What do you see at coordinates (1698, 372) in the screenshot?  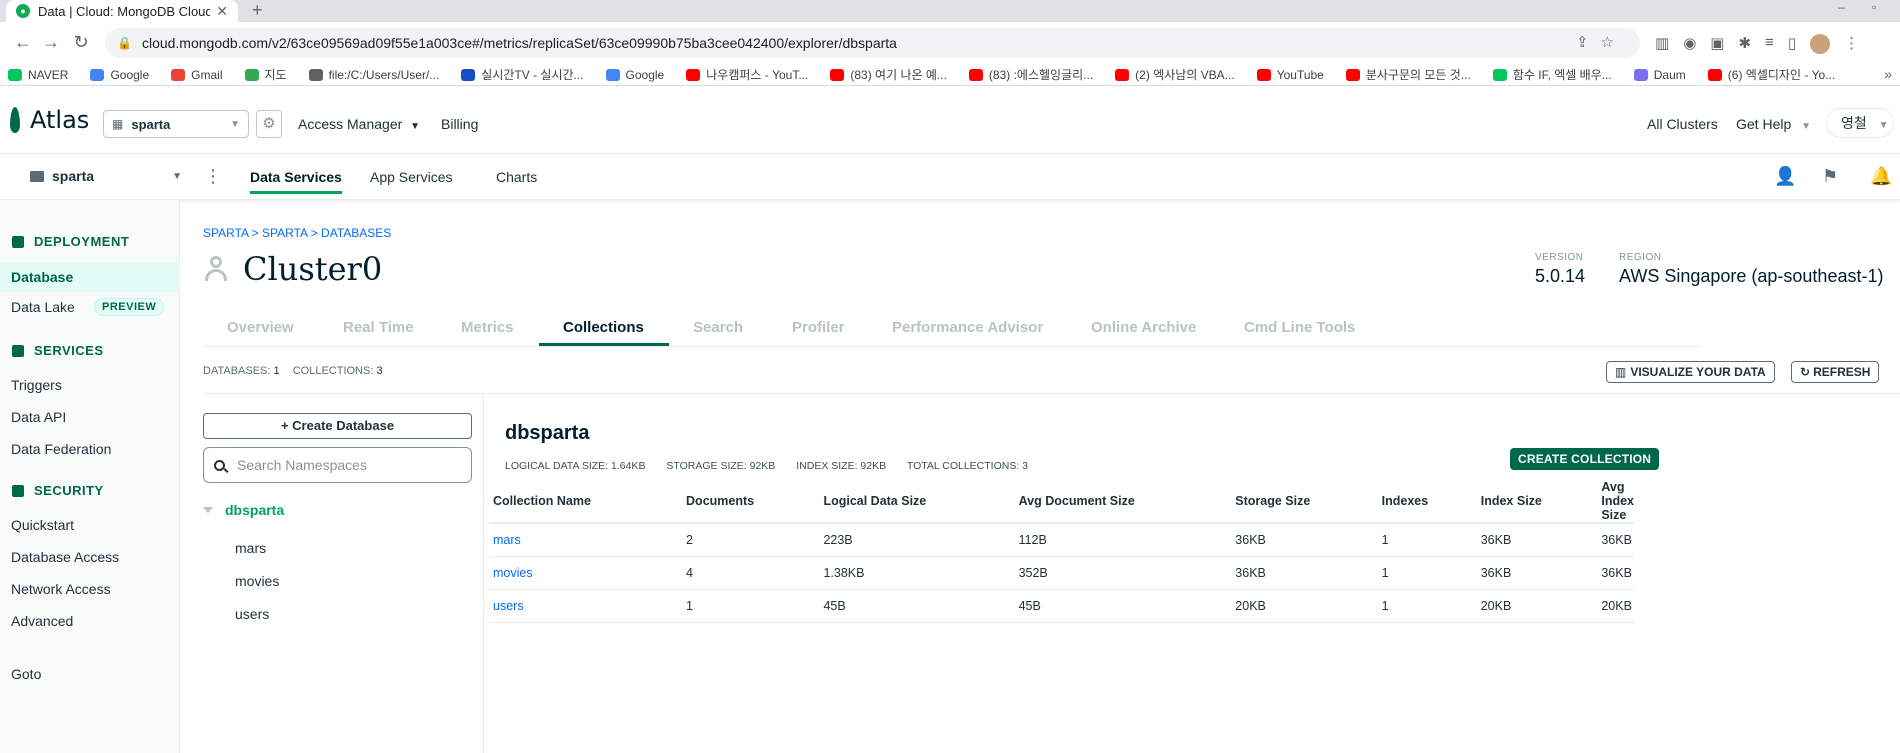 I see `visualize-label: VISUALIZE YOUR DATA` at bounding box center [1698, 372].